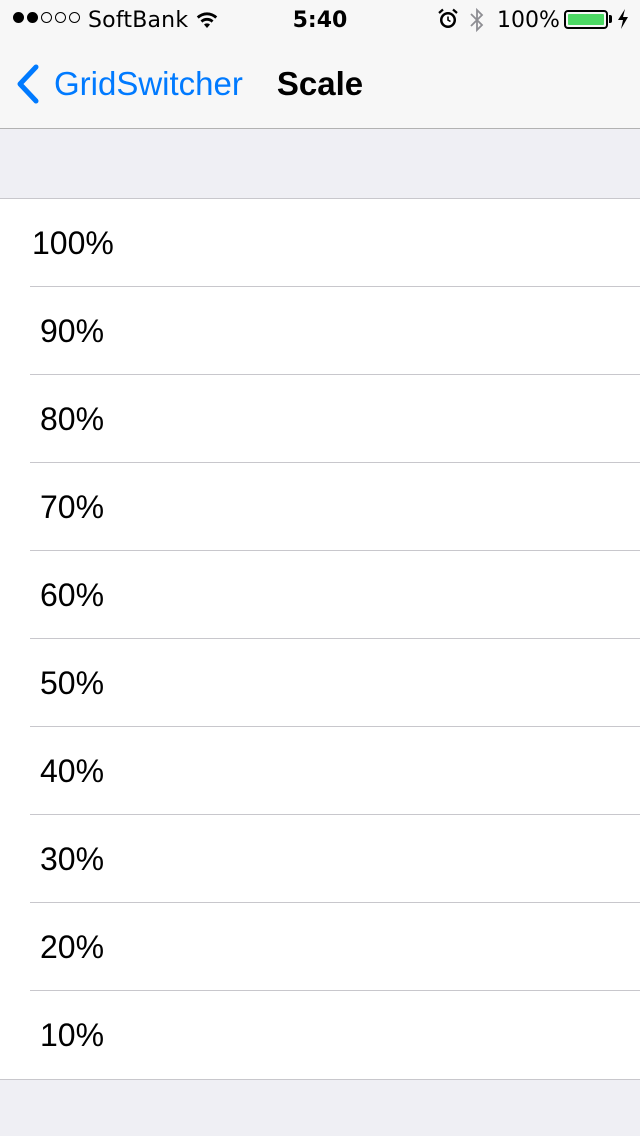  I want to click on scale-option-label: 70%, so click(72, 507).